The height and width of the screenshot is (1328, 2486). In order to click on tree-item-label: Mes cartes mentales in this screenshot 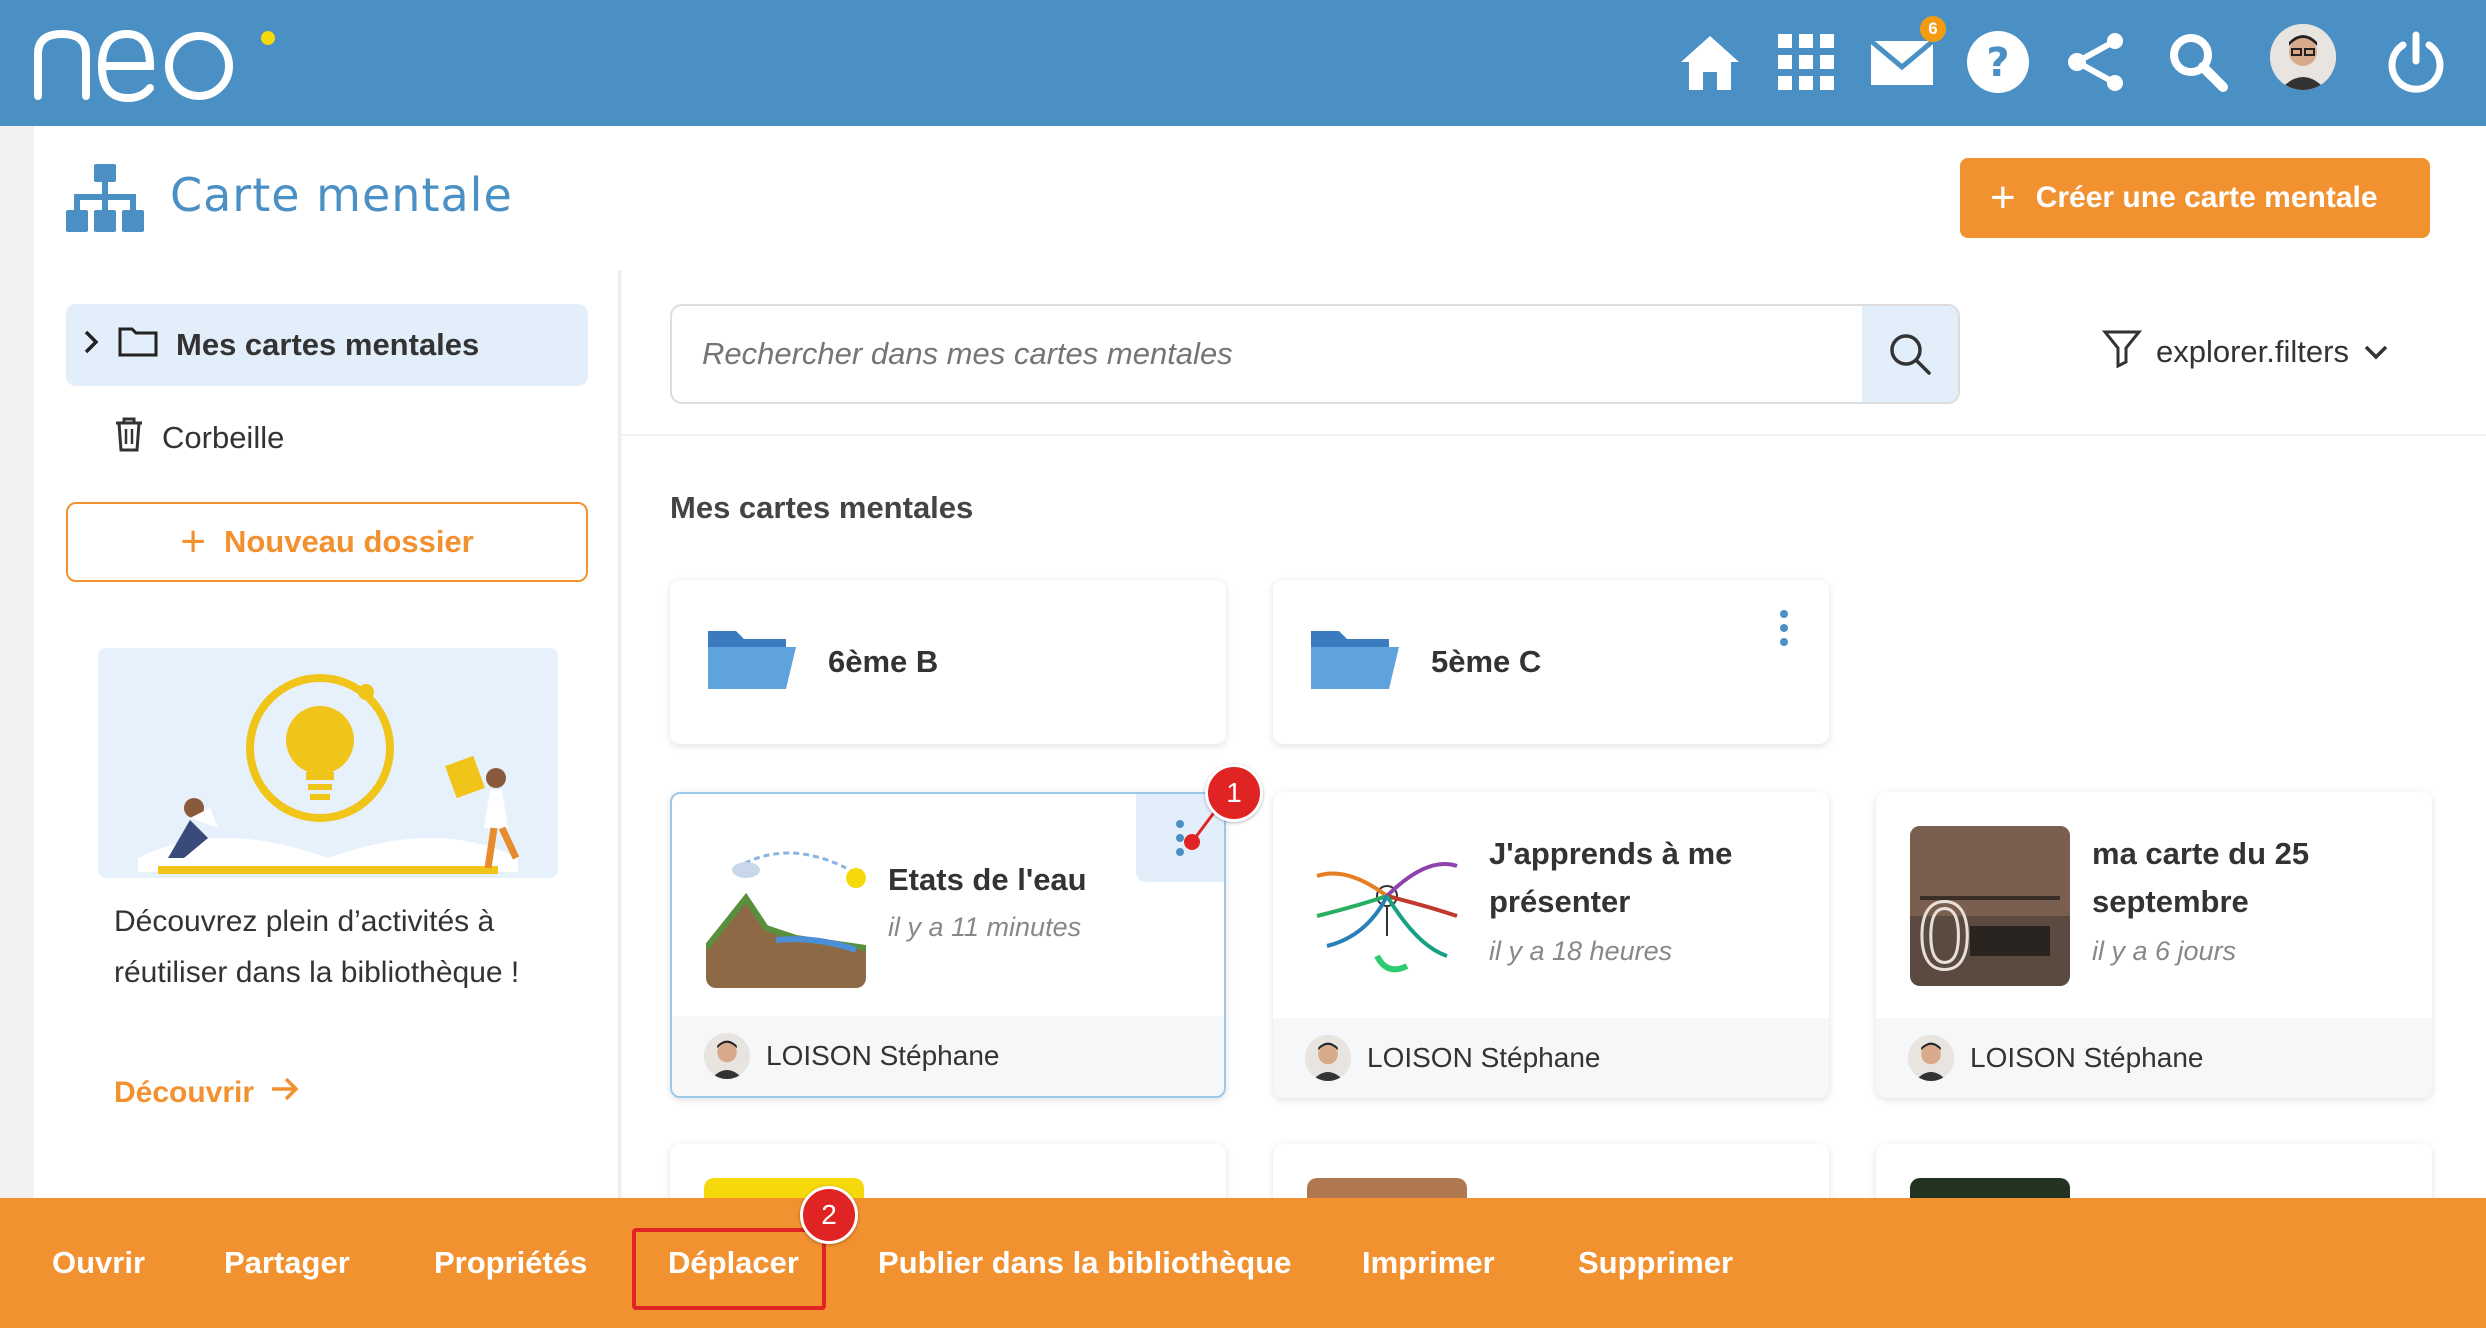, I will do `click(328, 344)`.